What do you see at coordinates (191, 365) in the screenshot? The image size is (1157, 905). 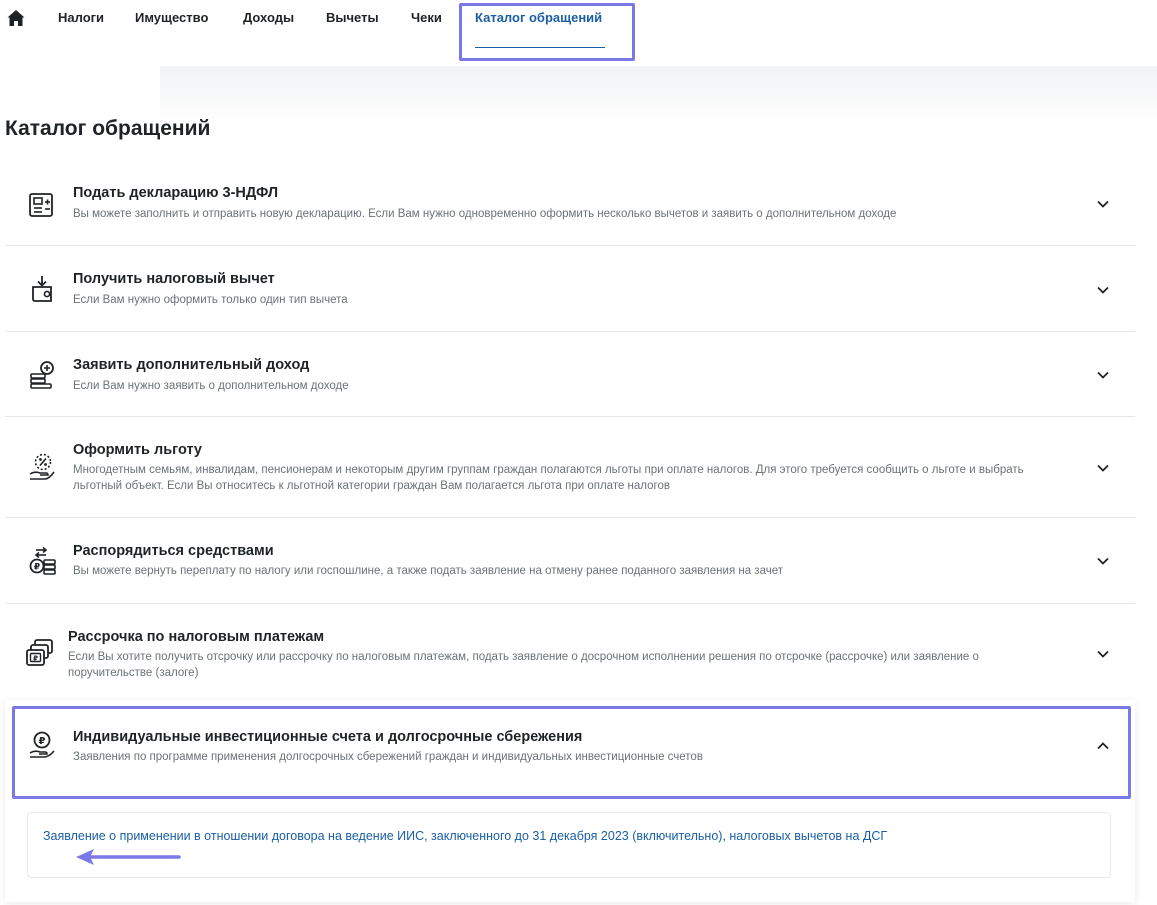 I see `item-title: Заявить дополнительный доход` at bounding box center [191, 365].